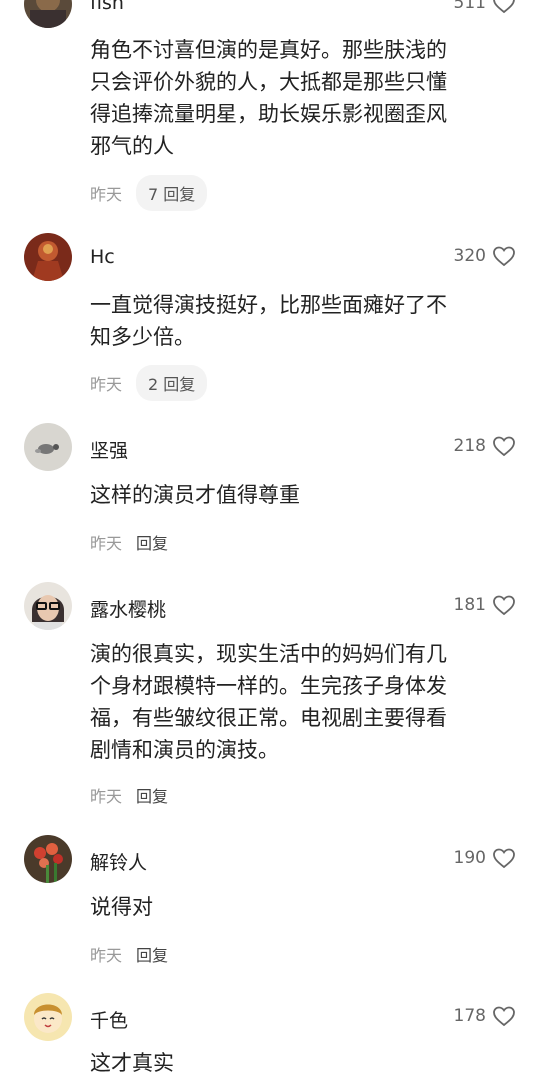 Image resolution: width=540 pixels, height=1079 pixels. What do you see at coordinates (107, 7) in the screenshot?
I see `username: fish` at bounding box center [107, 7].